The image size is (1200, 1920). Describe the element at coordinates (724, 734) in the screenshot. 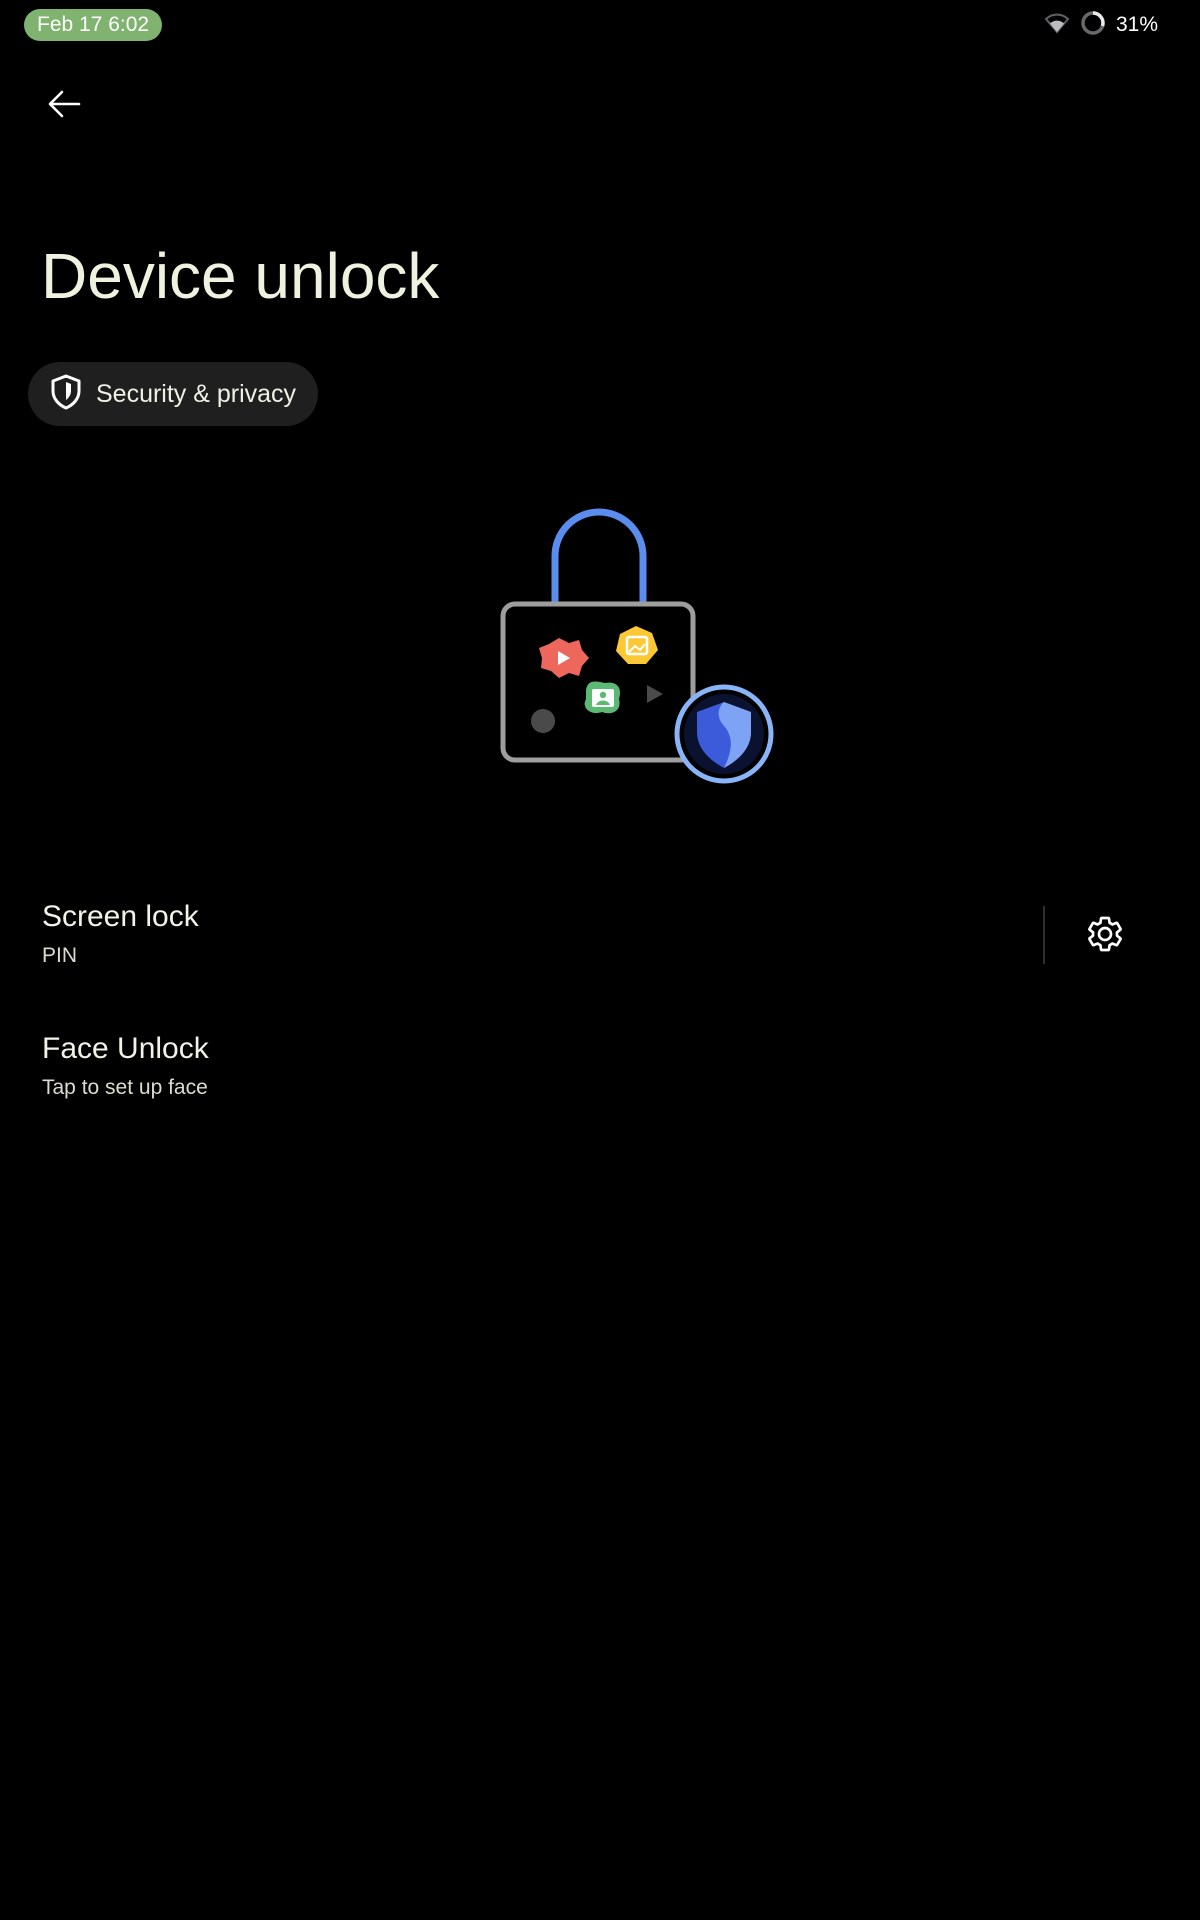

I see `shield-badge-icon` at that location.